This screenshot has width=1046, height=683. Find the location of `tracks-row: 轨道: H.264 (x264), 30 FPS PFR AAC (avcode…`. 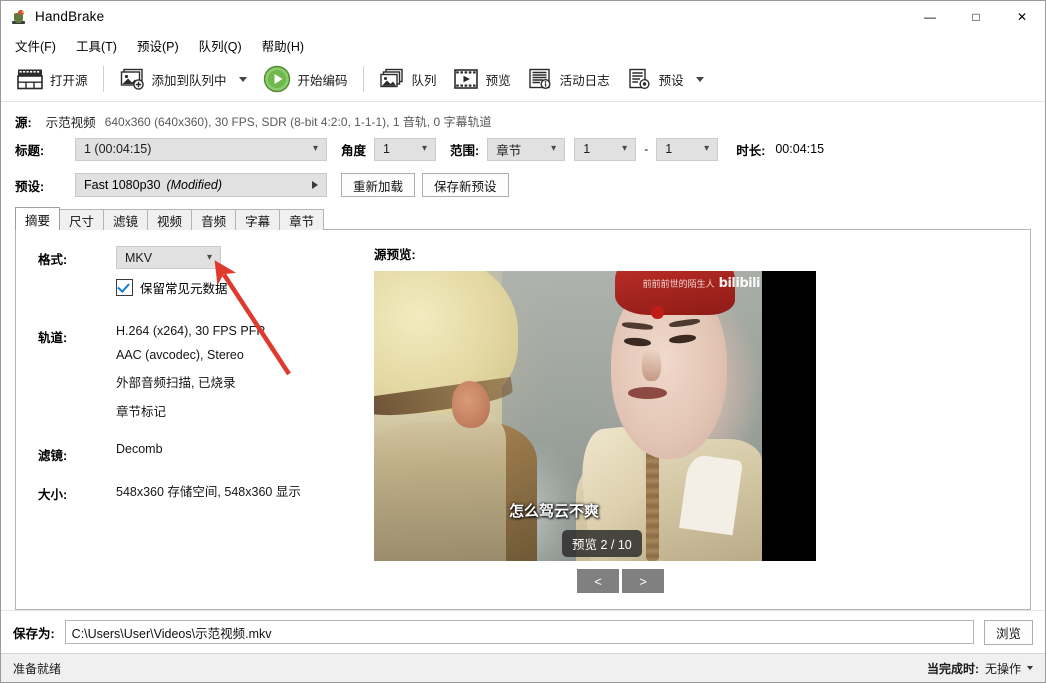

tracks-row: 轨道: H.264 (x264), 30 FPS PFR AAC (avcode… is located at coordinates (202, 372).